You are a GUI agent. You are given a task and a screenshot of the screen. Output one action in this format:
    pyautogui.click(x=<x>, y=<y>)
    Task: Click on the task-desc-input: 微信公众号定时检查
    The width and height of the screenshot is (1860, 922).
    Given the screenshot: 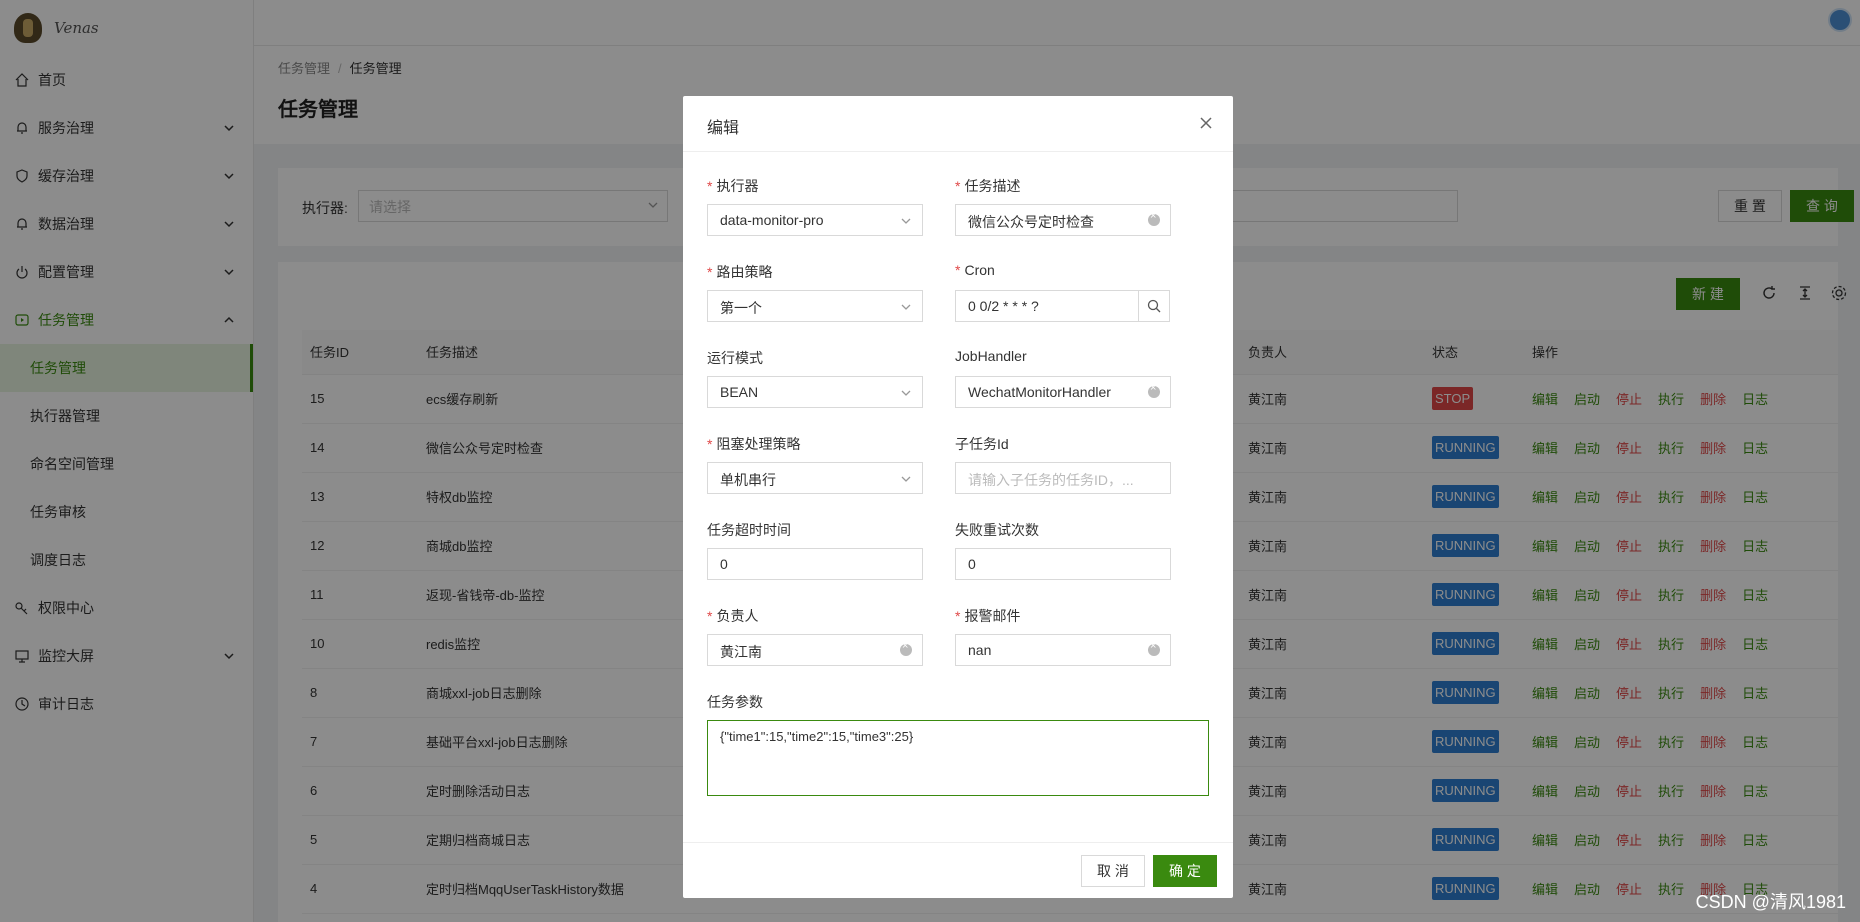 What is the action you would take?
    pyautogui.click(x=1063, y=220)
    